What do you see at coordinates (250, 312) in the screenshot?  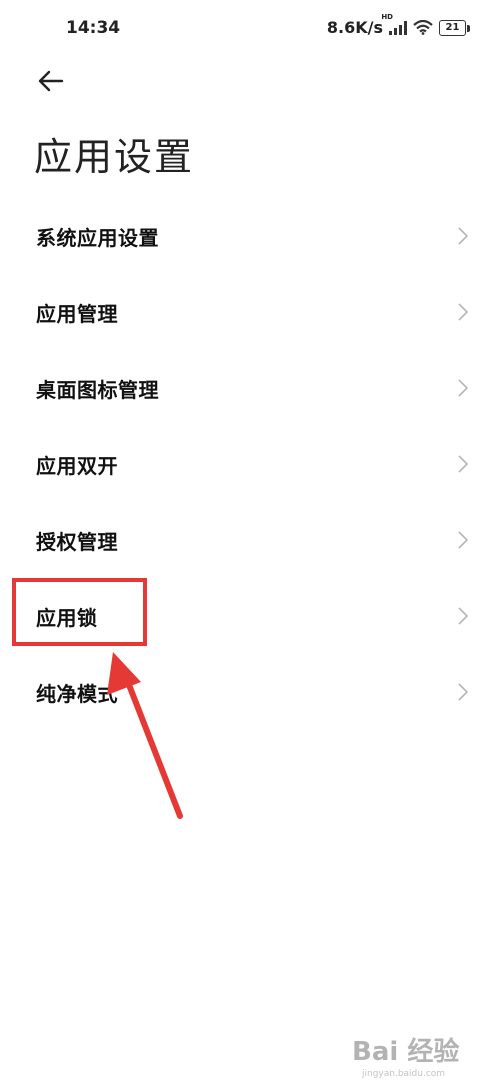 I see `menu-item-app-management: 应用管理` at bounding box center [250, 312].